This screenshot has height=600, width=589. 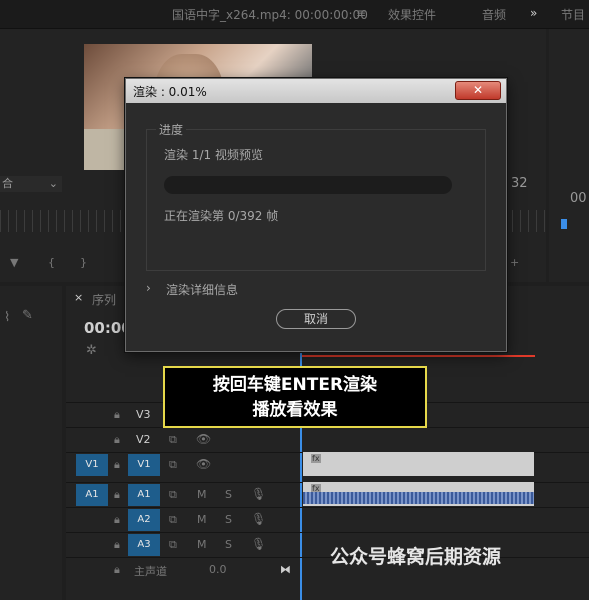 I want to click on fx-badge-icon: fx, so click(x=316, y=458).